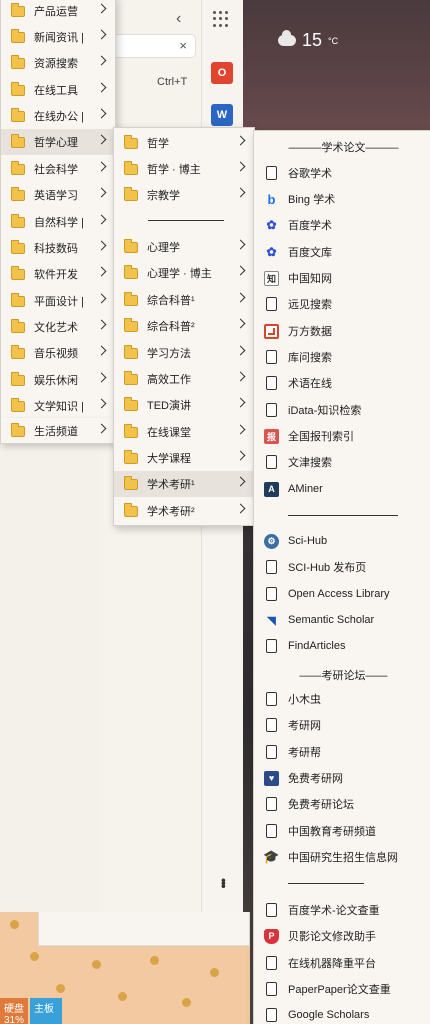  Describe the element at coordinates (342, 225) in the screenshot. I see `link-baidu-xueshu: ✿ 百度学术` at that location.